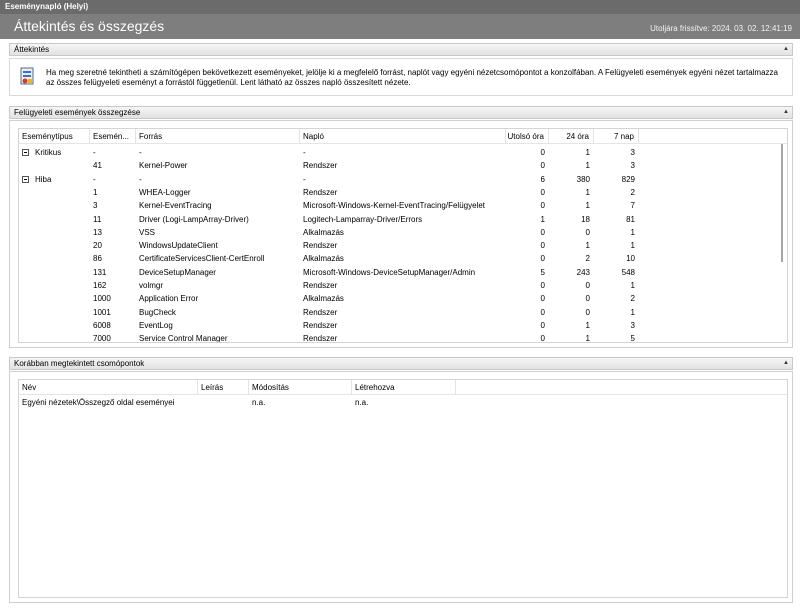 The width and height of the screenshot is (800, 609). Describe the element at coordinates (403, 245) in the screenshot. I see `table-row: 20 WindowsUpdateClient Rendszer 0 1 1` at that location.